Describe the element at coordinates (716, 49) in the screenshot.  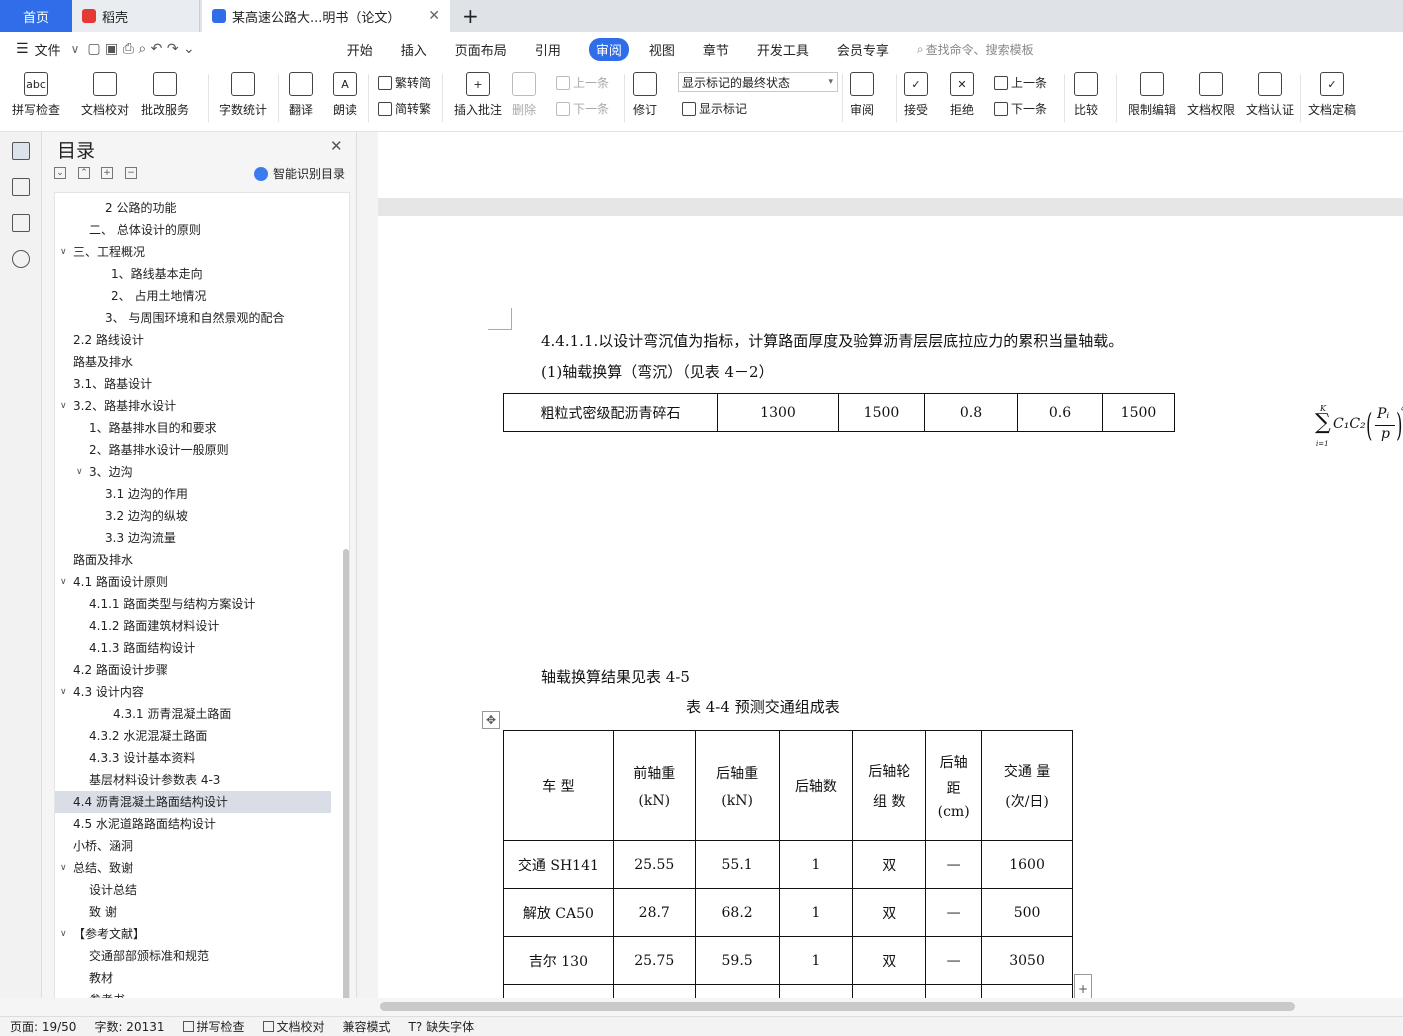
I see `menu-item: 章节` at that location.